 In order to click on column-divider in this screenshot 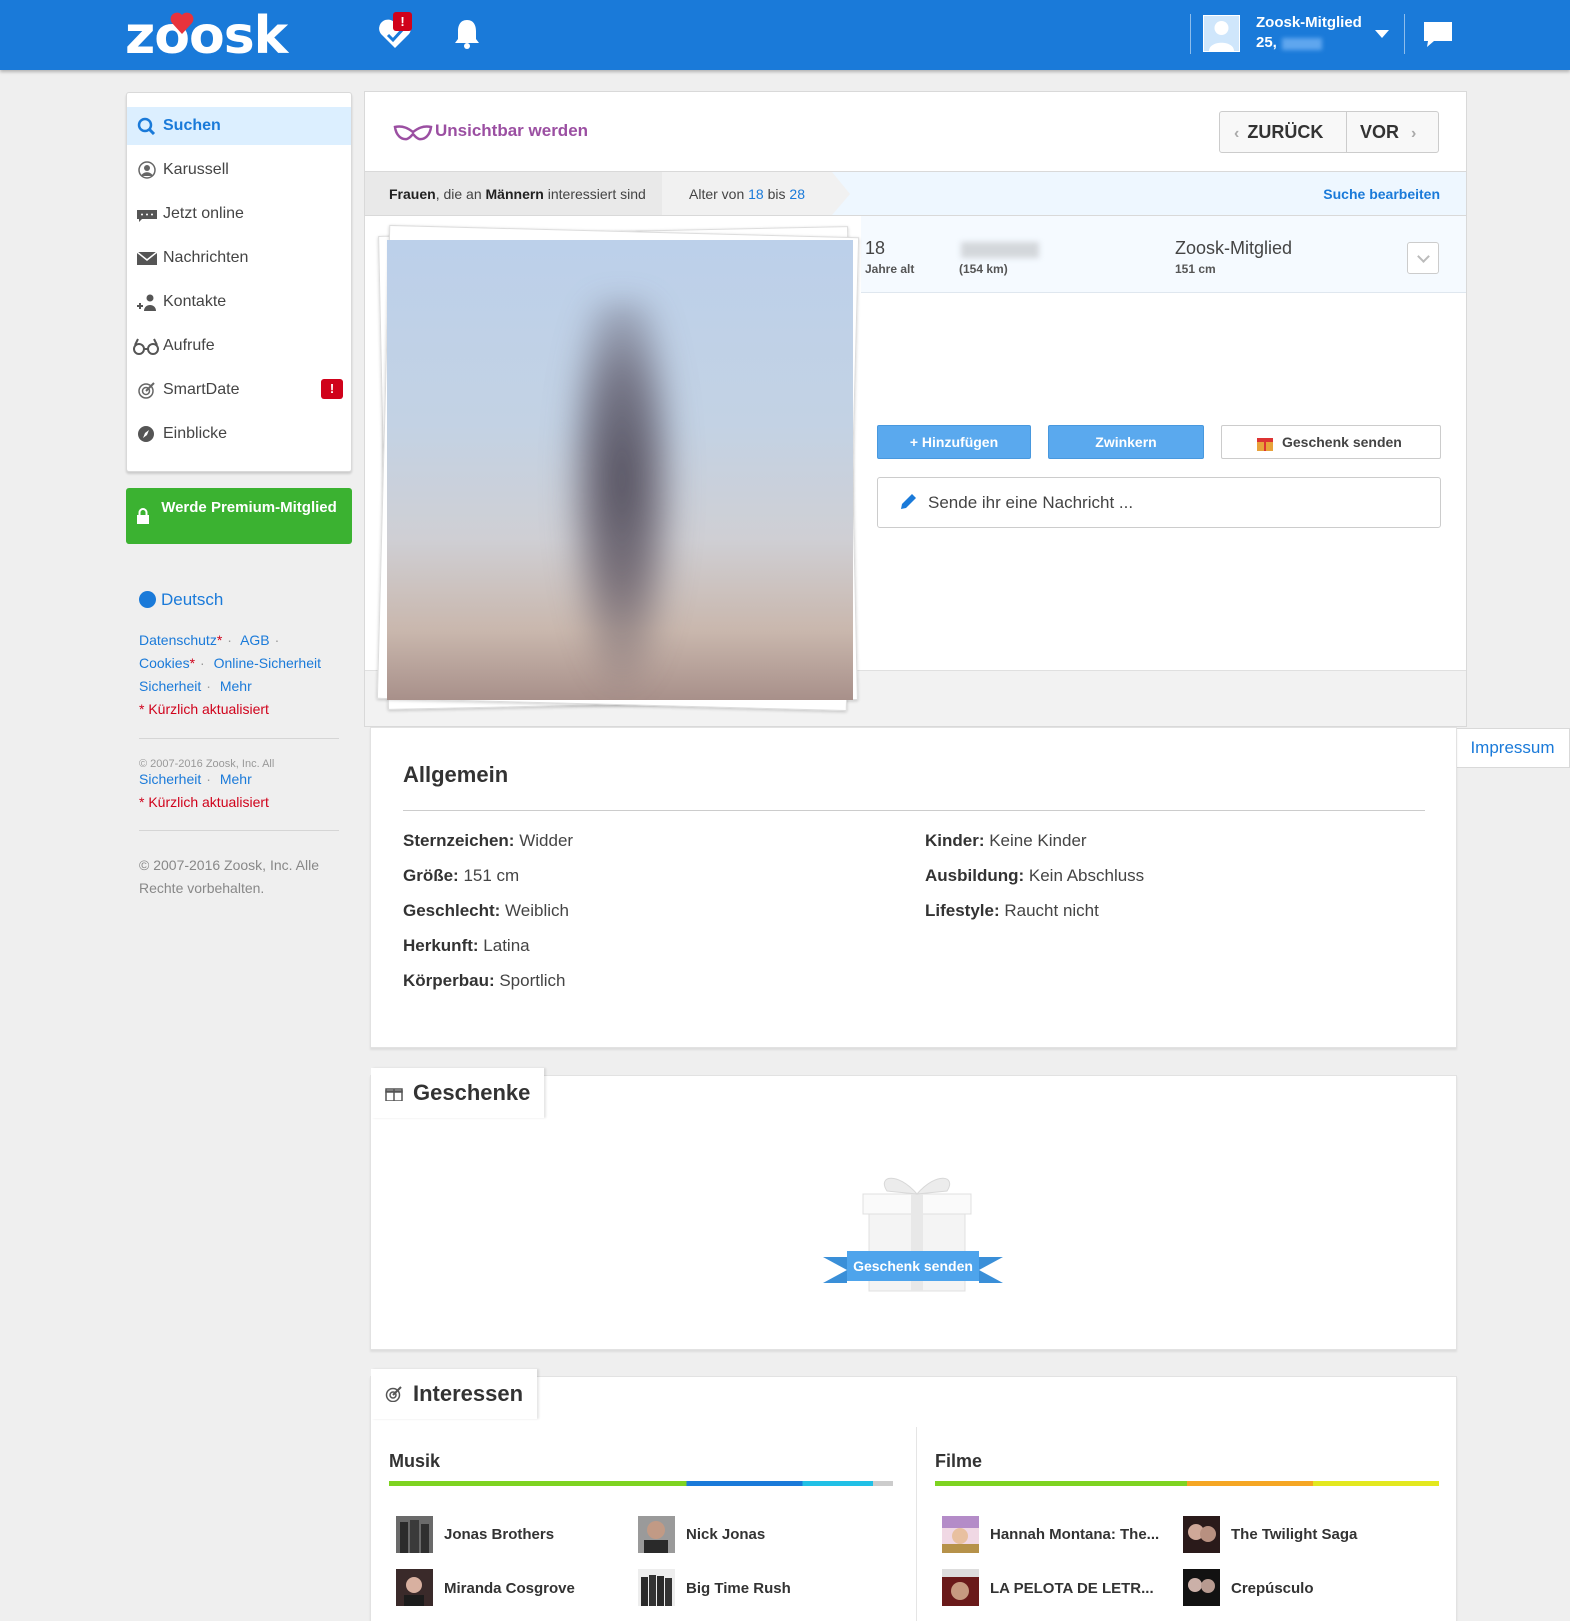, I will do `click(916, 1524)`.